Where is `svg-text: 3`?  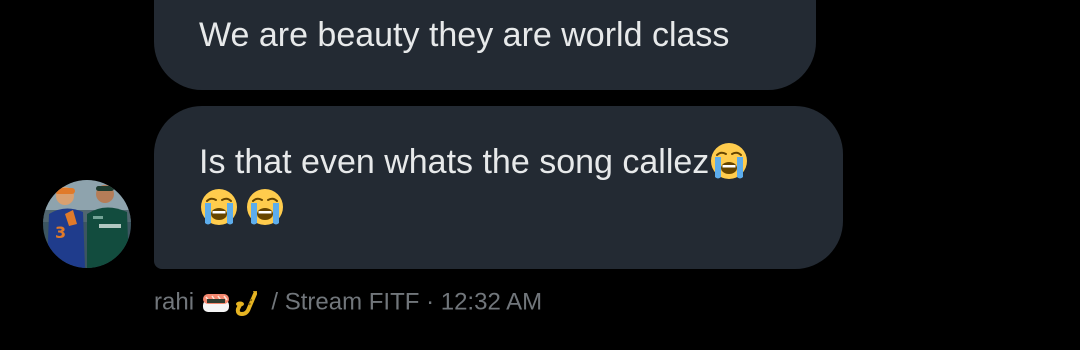 svg-text: 3 is located at coordinates (60, 232).